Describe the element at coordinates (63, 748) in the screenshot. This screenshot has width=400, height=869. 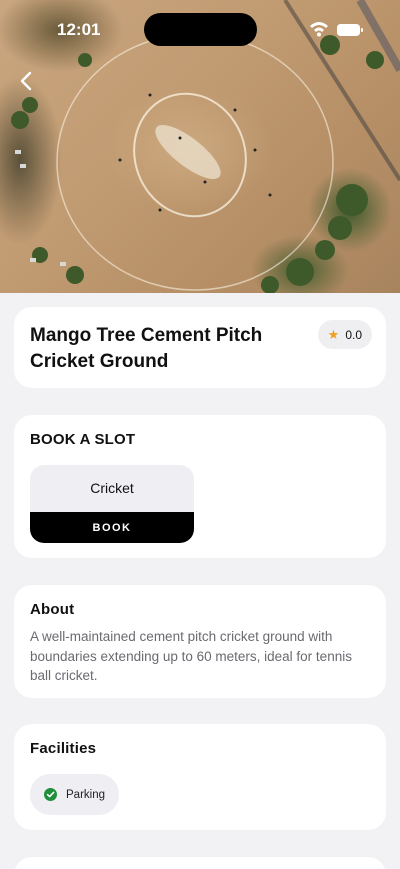
I see `facilities-heading: Facilities` at that location.